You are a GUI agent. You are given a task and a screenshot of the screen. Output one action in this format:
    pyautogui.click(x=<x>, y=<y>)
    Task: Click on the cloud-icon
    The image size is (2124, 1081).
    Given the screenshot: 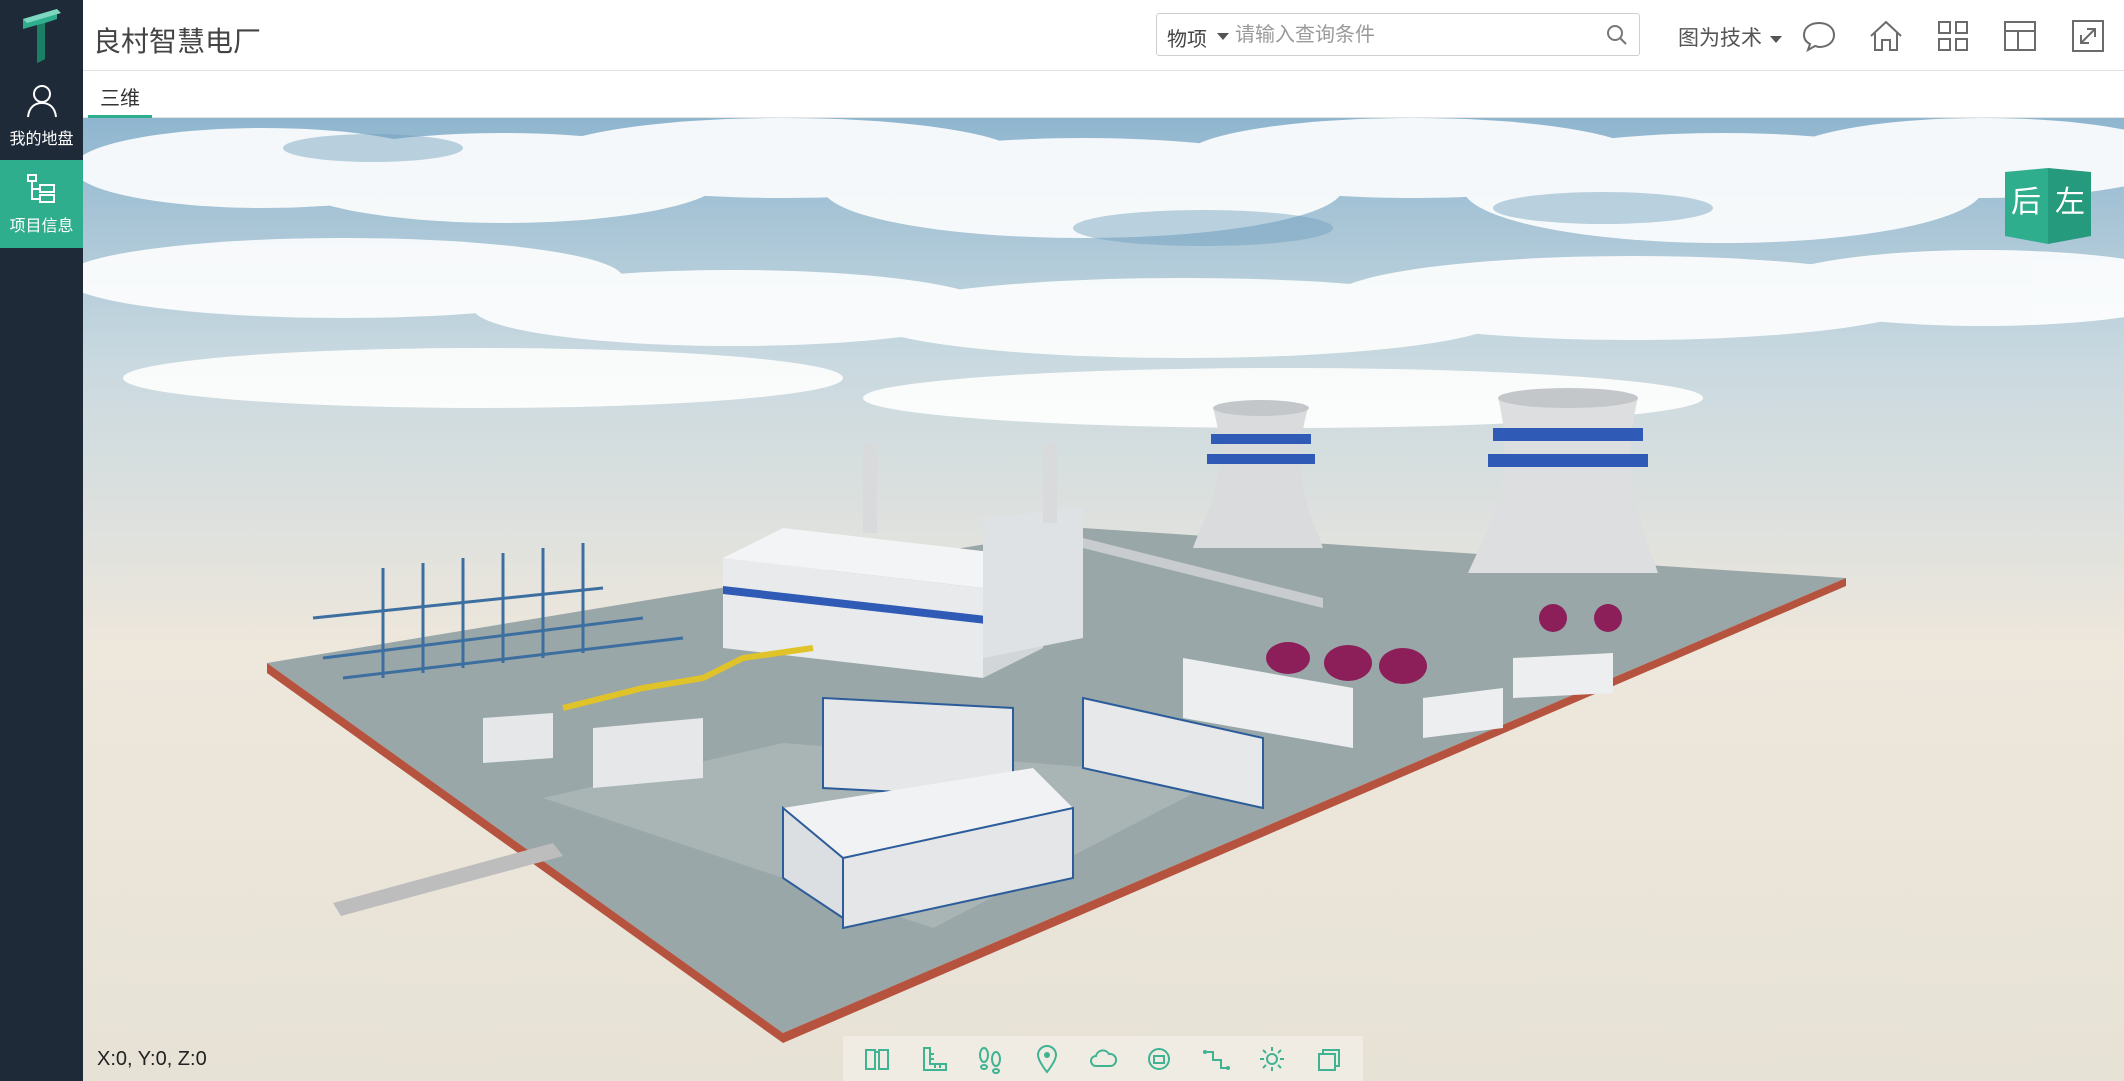 What is the action you would take?
    pyautogui.click(x=1103, y=1059)
    